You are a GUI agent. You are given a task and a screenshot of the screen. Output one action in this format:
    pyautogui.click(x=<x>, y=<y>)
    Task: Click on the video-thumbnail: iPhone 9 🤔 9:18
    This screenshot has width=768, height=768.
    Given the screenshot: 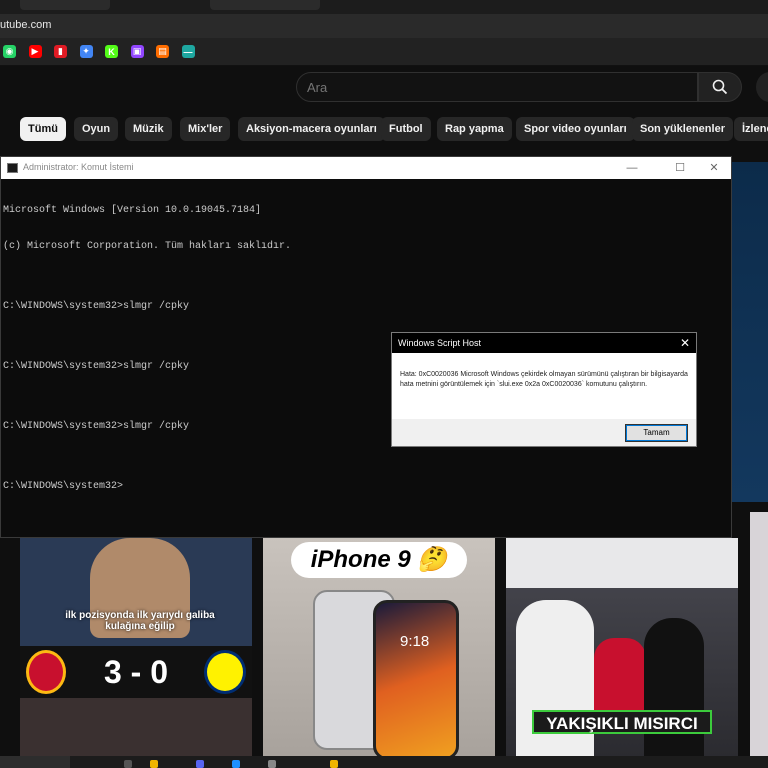 What is the action you would take?
    pyautogui.click(x=379, y=647)
    